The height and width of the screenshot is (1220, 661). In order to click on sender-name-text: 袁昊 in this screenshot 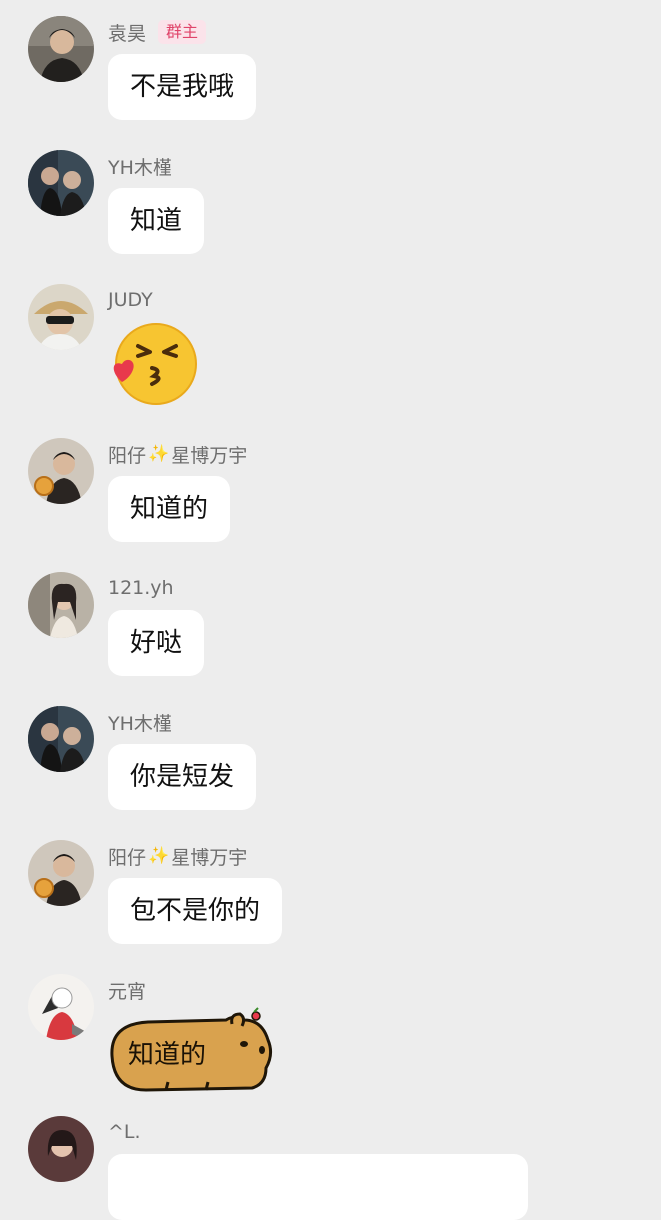, I will do `click(127, 33)`.